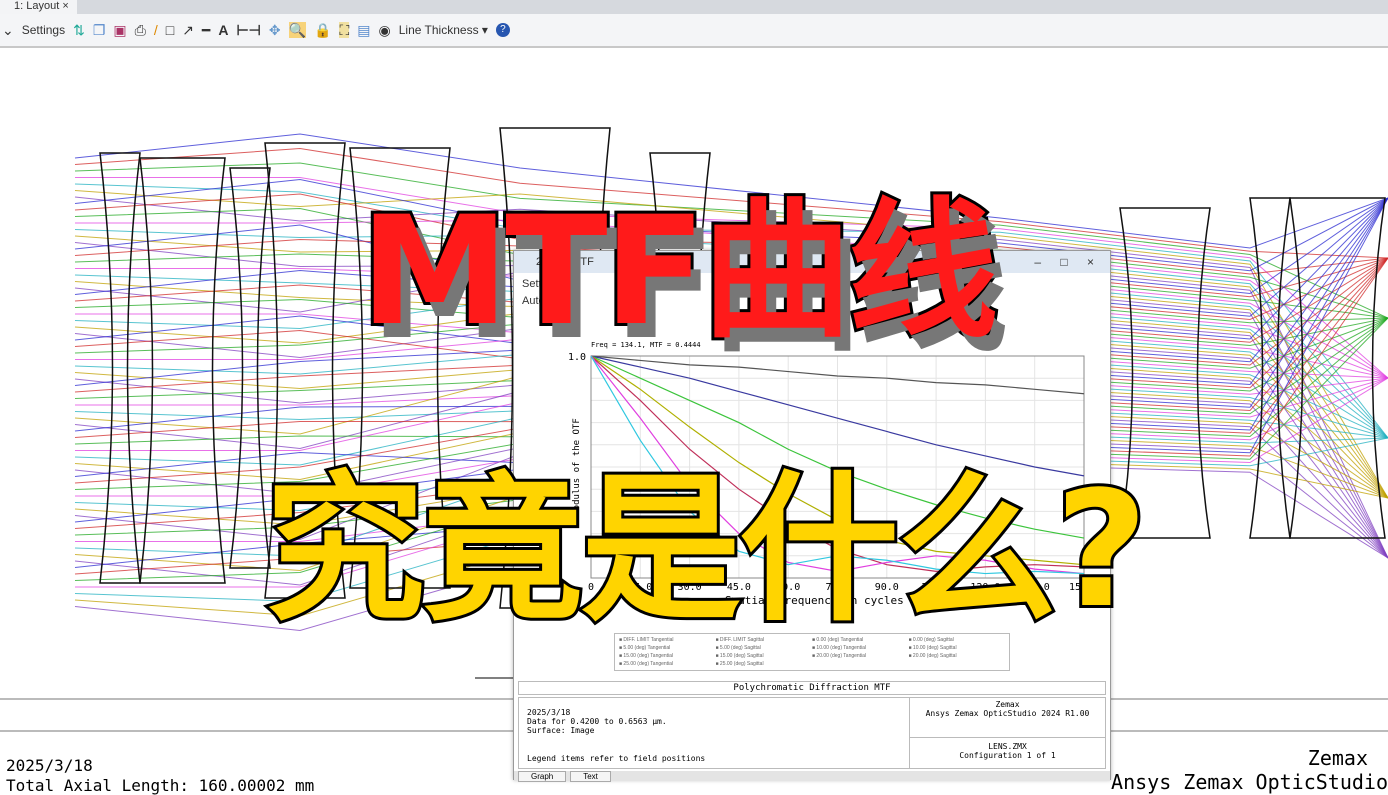  I want to click on line-icon: ━, so click(206, 30).